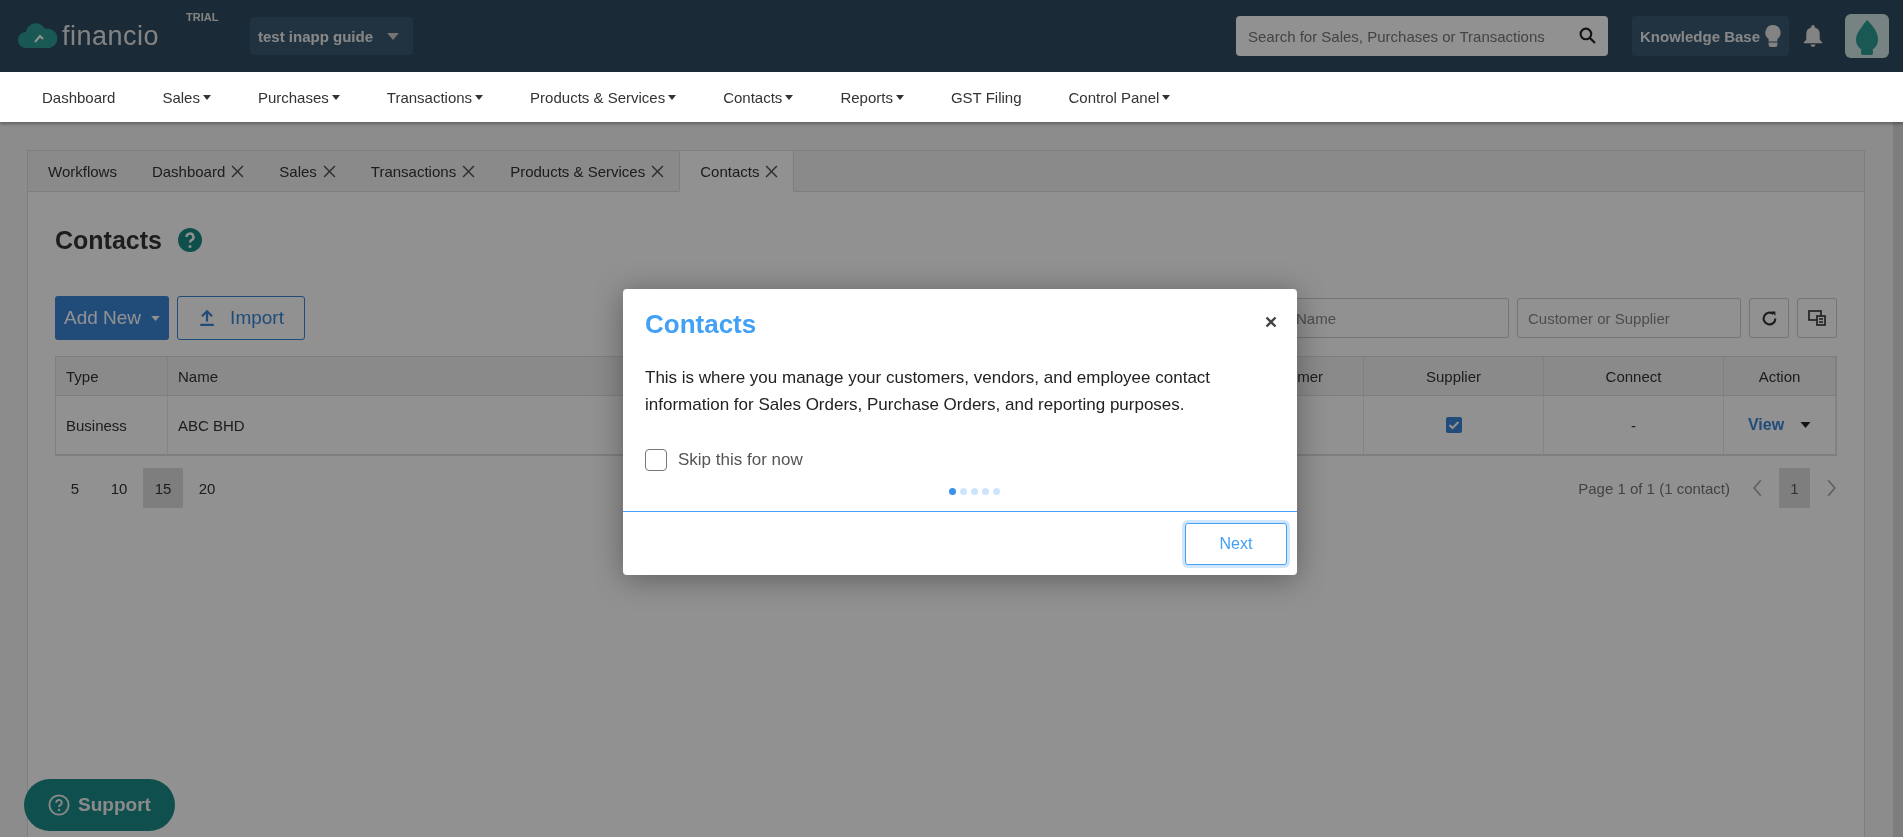 The height and width of the screenshot is (837, 1903). What do you see at coordinates (1236, 544) in the screenshot?
I see `next-button: Next` at bounding box center [1236, 544].